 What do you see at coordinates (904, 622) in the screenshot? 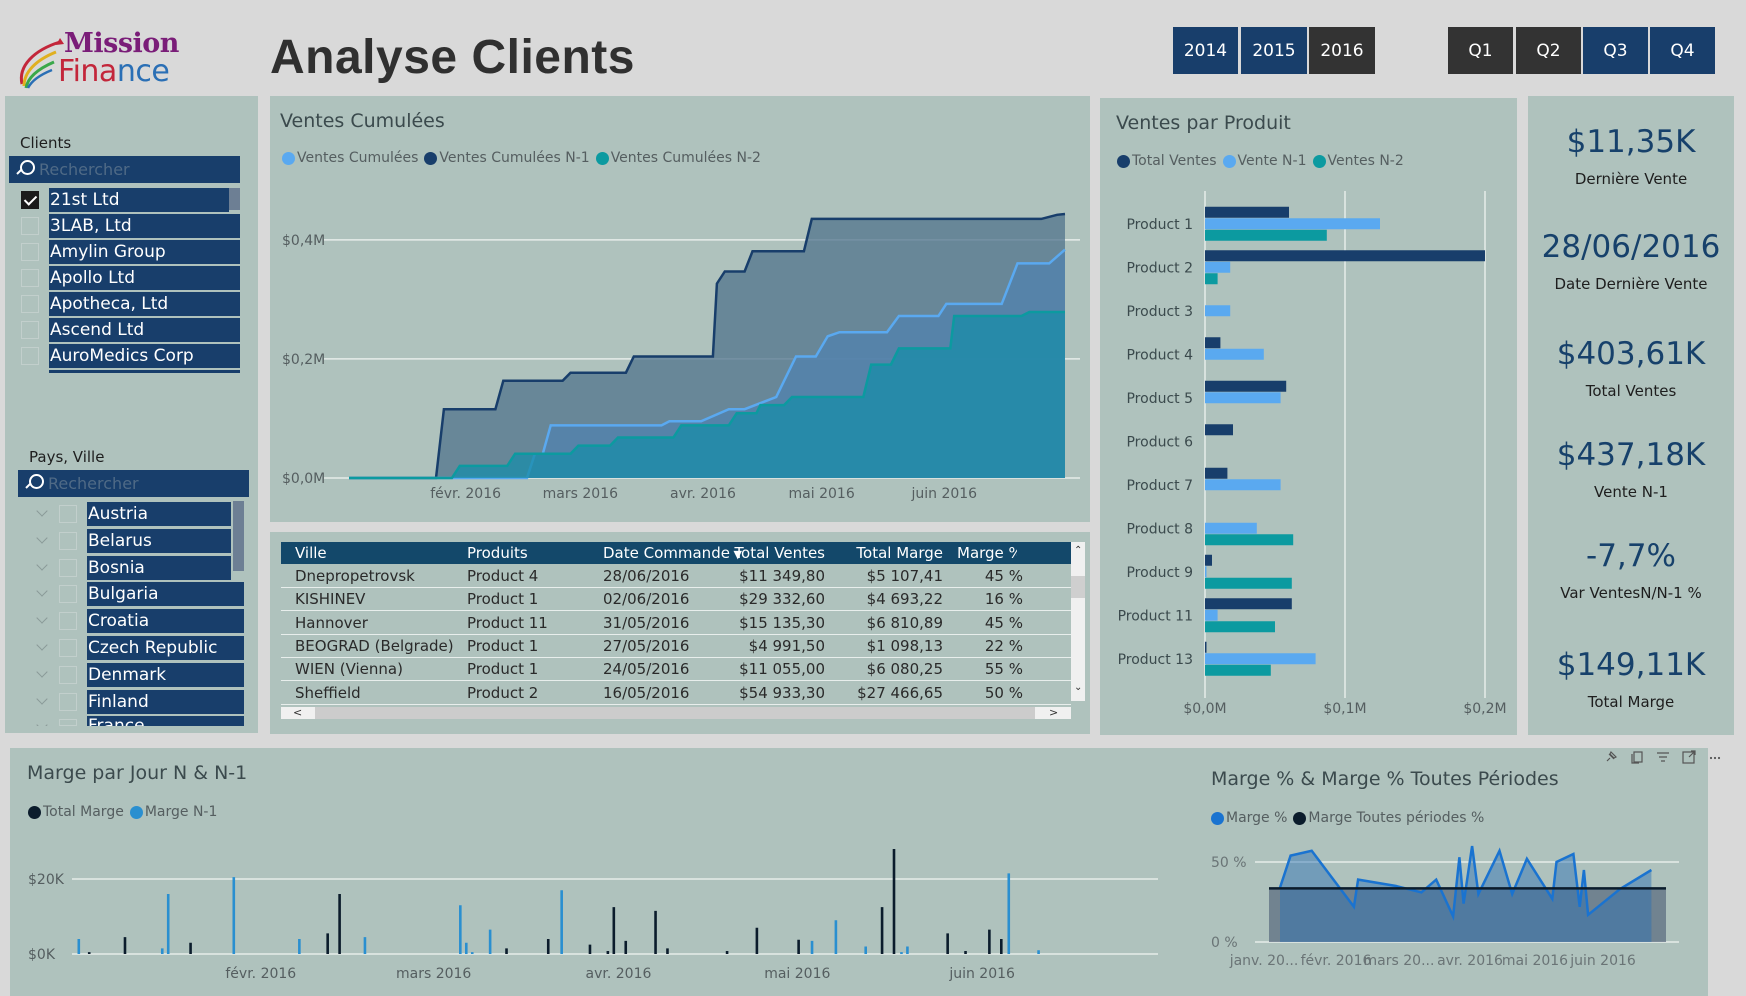
I see `table-cell: $6 810,89` at bounding box center [904, 622].